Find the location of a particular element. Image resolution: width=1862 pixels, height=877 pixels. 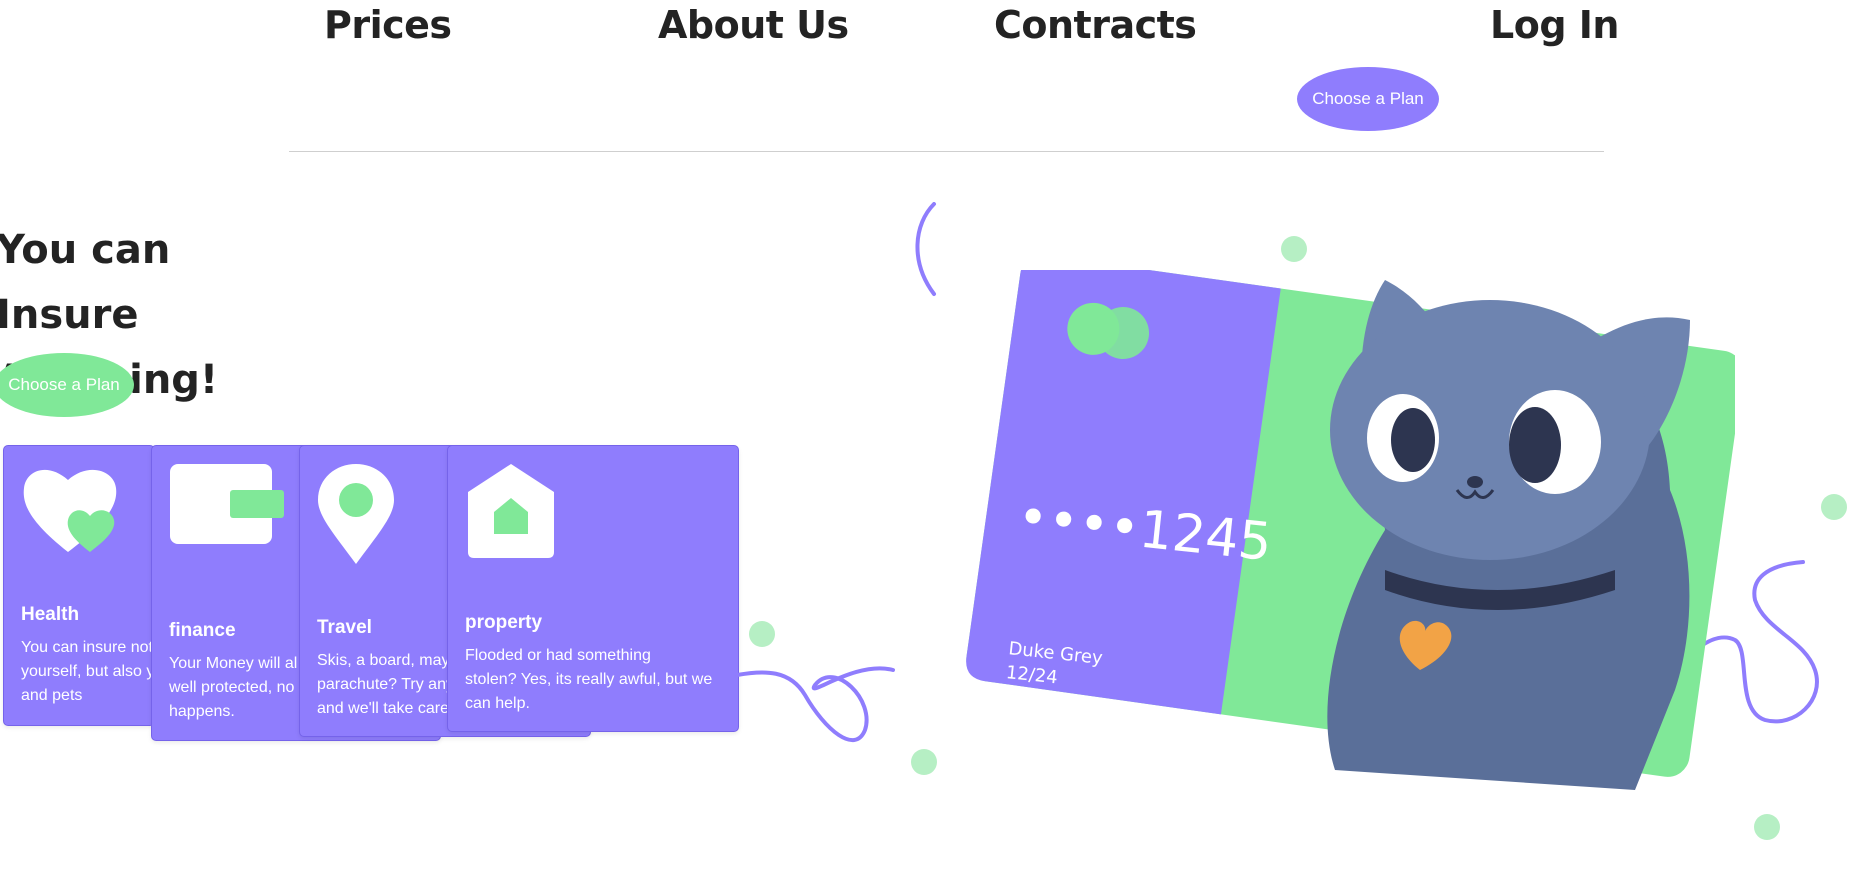

card-title: property is located at coordinates (504, 622).